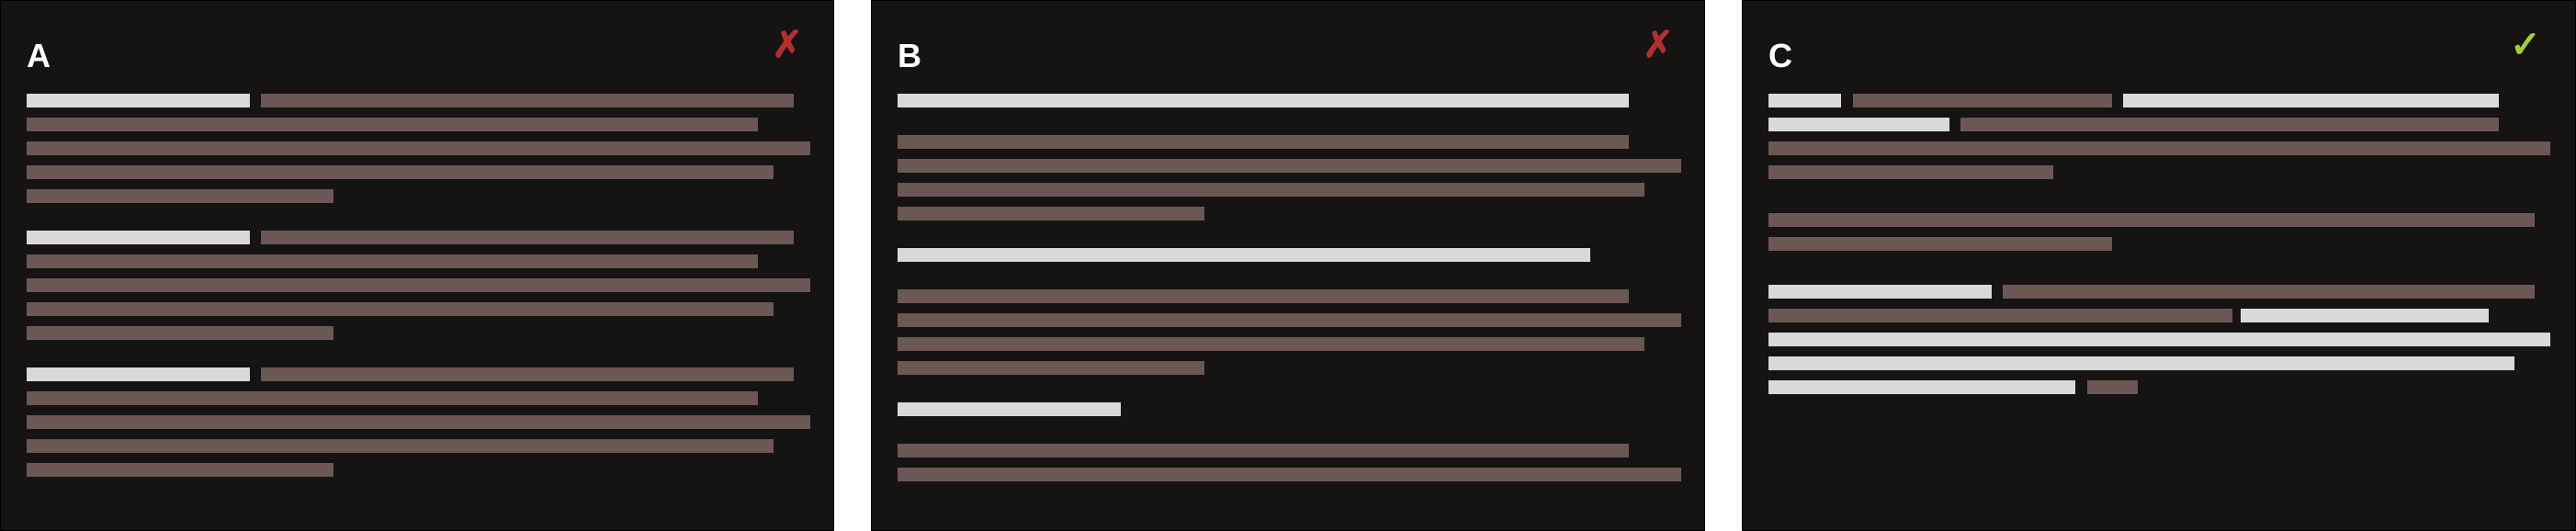 The width and height of the screenshot is (2576, 531). Describe the element at coordinates (2525, 45) in the screenshot. I see `check-icon: ✓` at that location.